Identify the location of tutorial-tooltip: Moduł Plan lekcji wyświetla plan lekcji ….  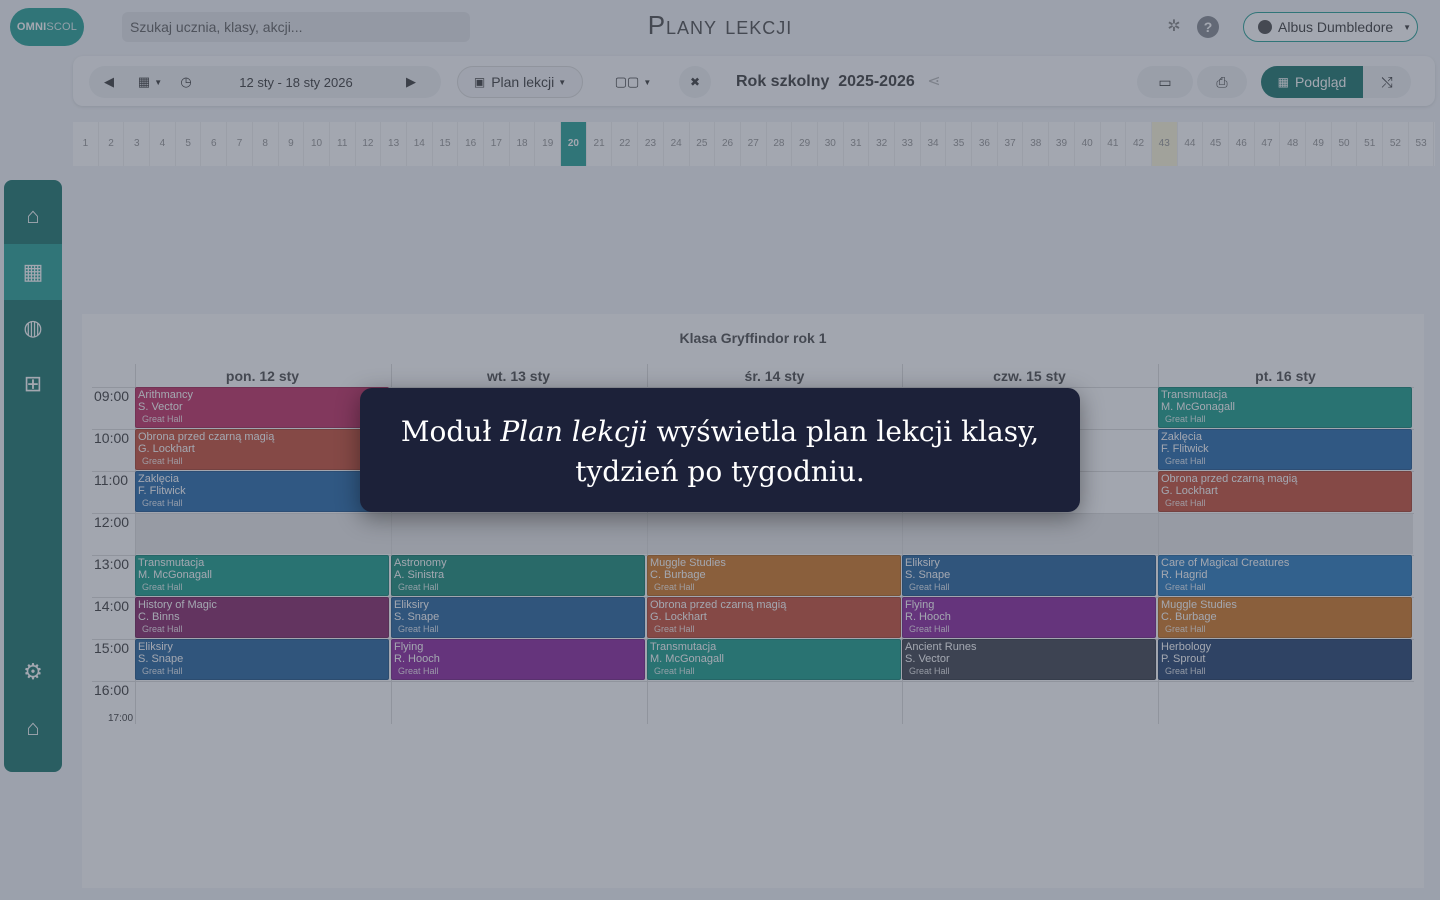
(720, 450).